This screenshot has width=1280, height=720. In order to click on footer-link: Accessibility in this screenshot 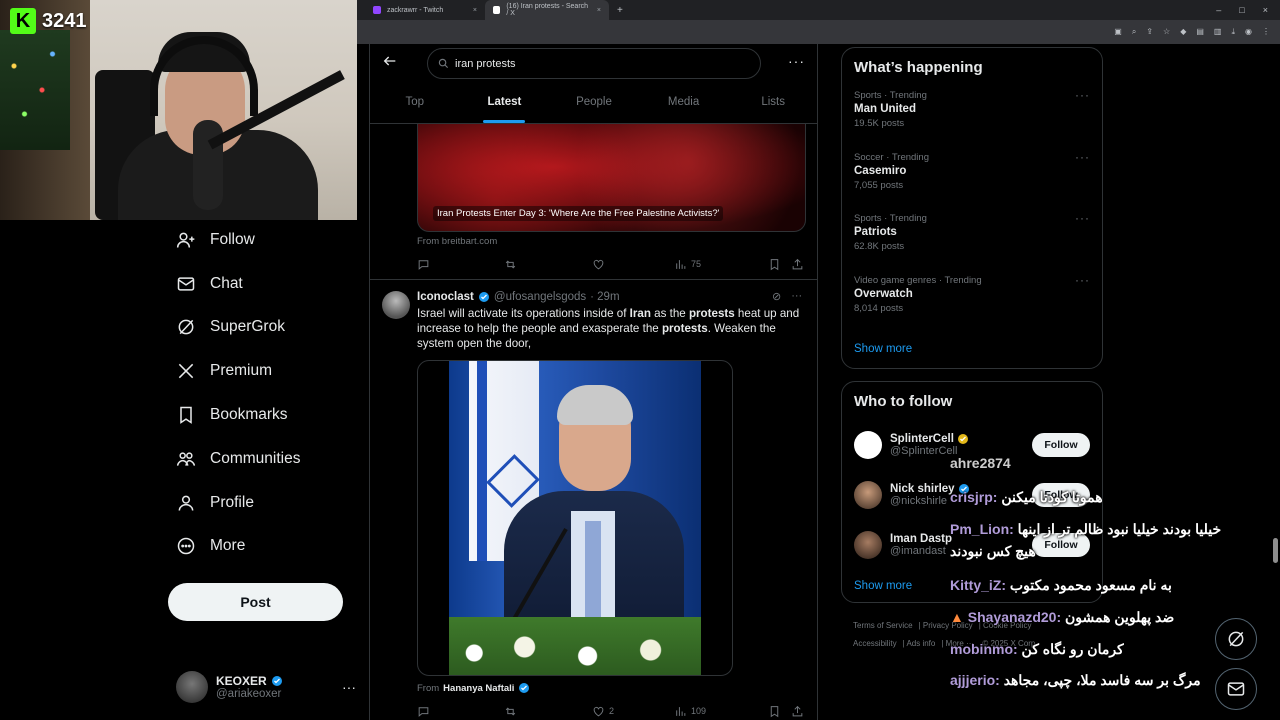, I will do `click(875, 643)`.